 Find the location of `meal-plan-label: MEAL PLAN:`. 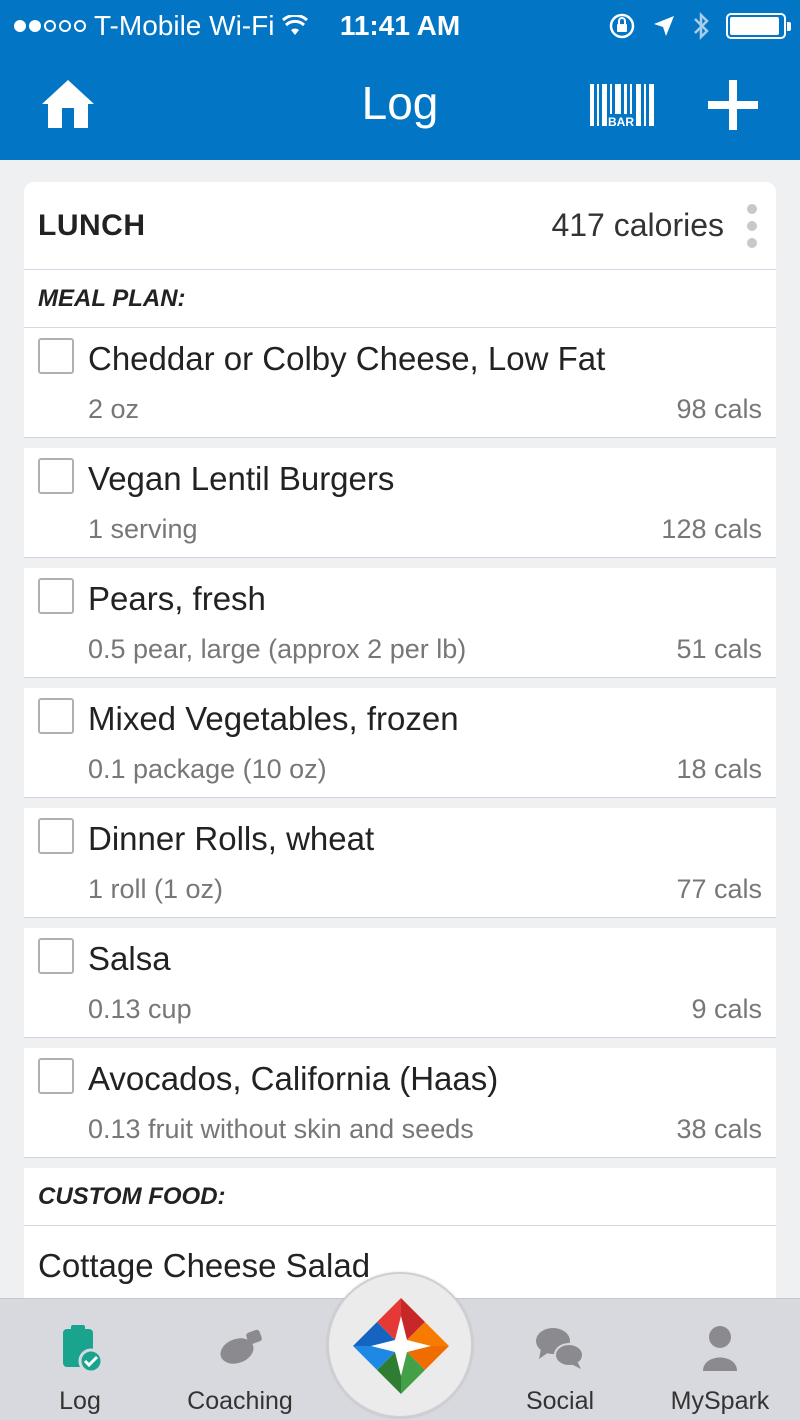

meal-plan-label: MEAL PLAN: is located at coordinates (400, 299).